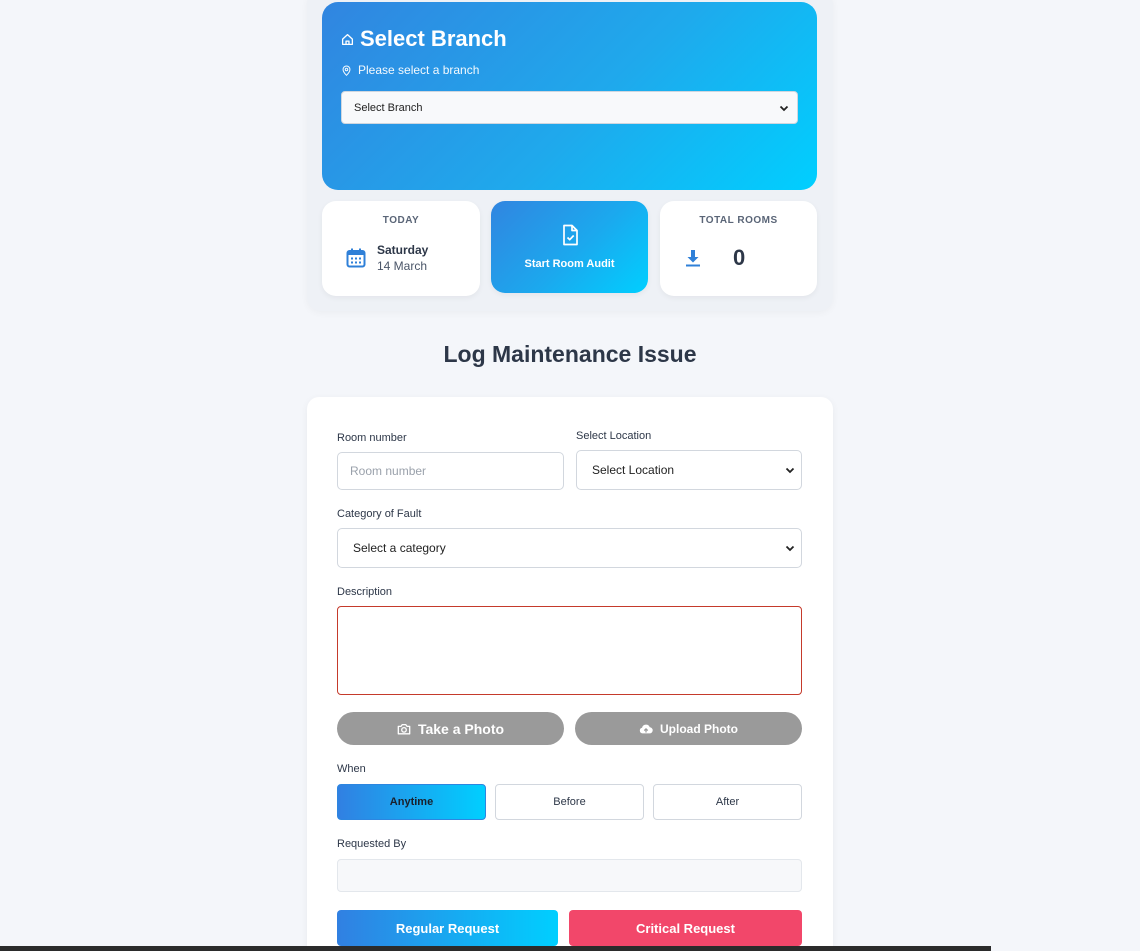  I want to click on when-label: When, so click(351, 769).